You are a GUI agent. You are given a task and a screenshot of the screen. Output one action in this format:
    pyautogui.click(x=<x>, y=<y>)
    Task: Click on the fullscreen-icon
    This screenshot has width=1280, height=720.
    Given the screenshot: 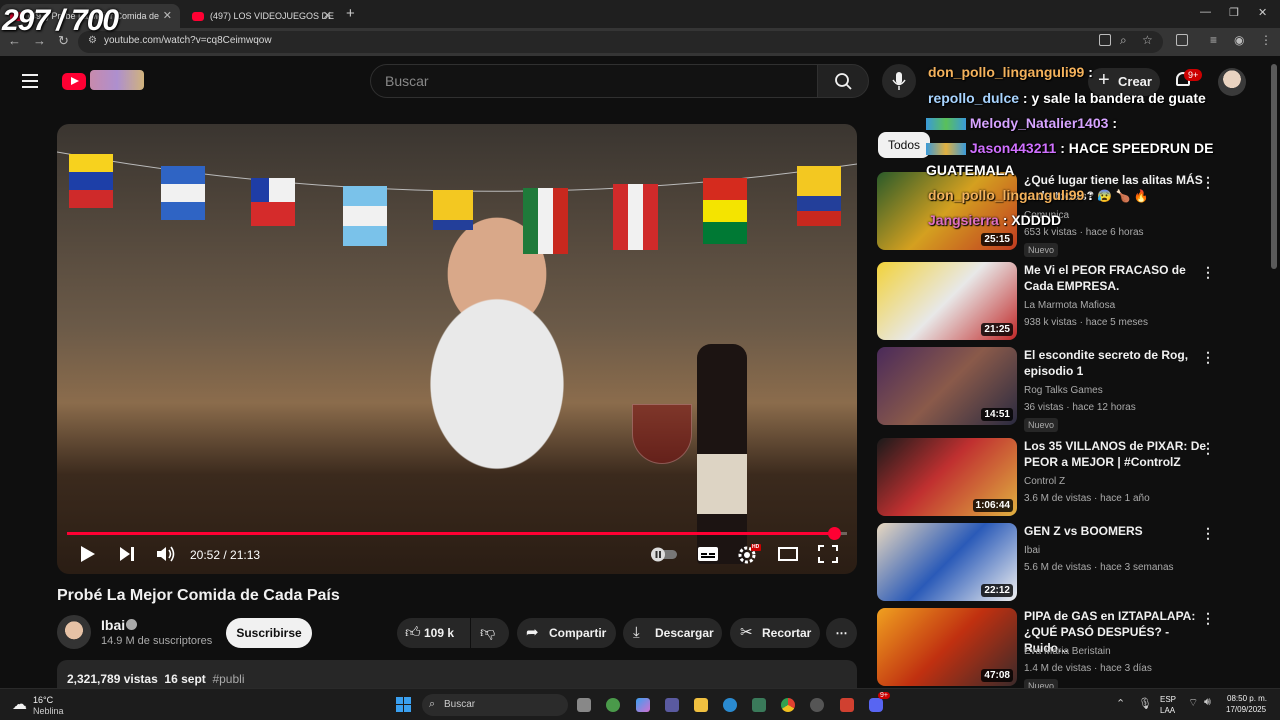 What is the action you would take?
    pyautogui.click(x=828, y=554)
    